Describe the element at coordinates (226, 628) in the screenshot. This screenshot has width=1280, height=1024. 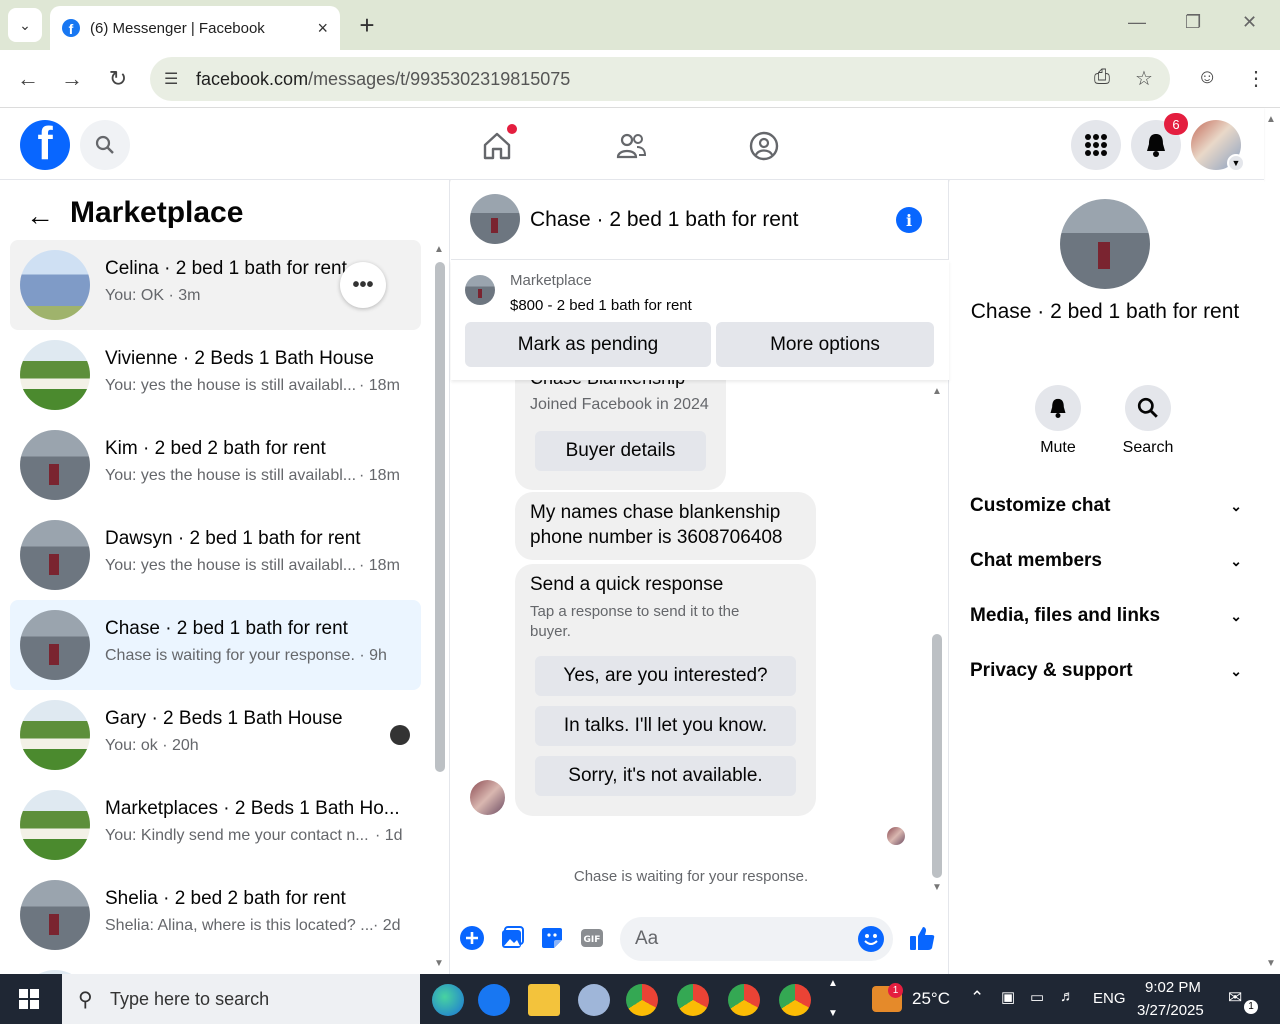
I see `conversation-name: Chase · 2 bed 1 bath for rent` at that location.